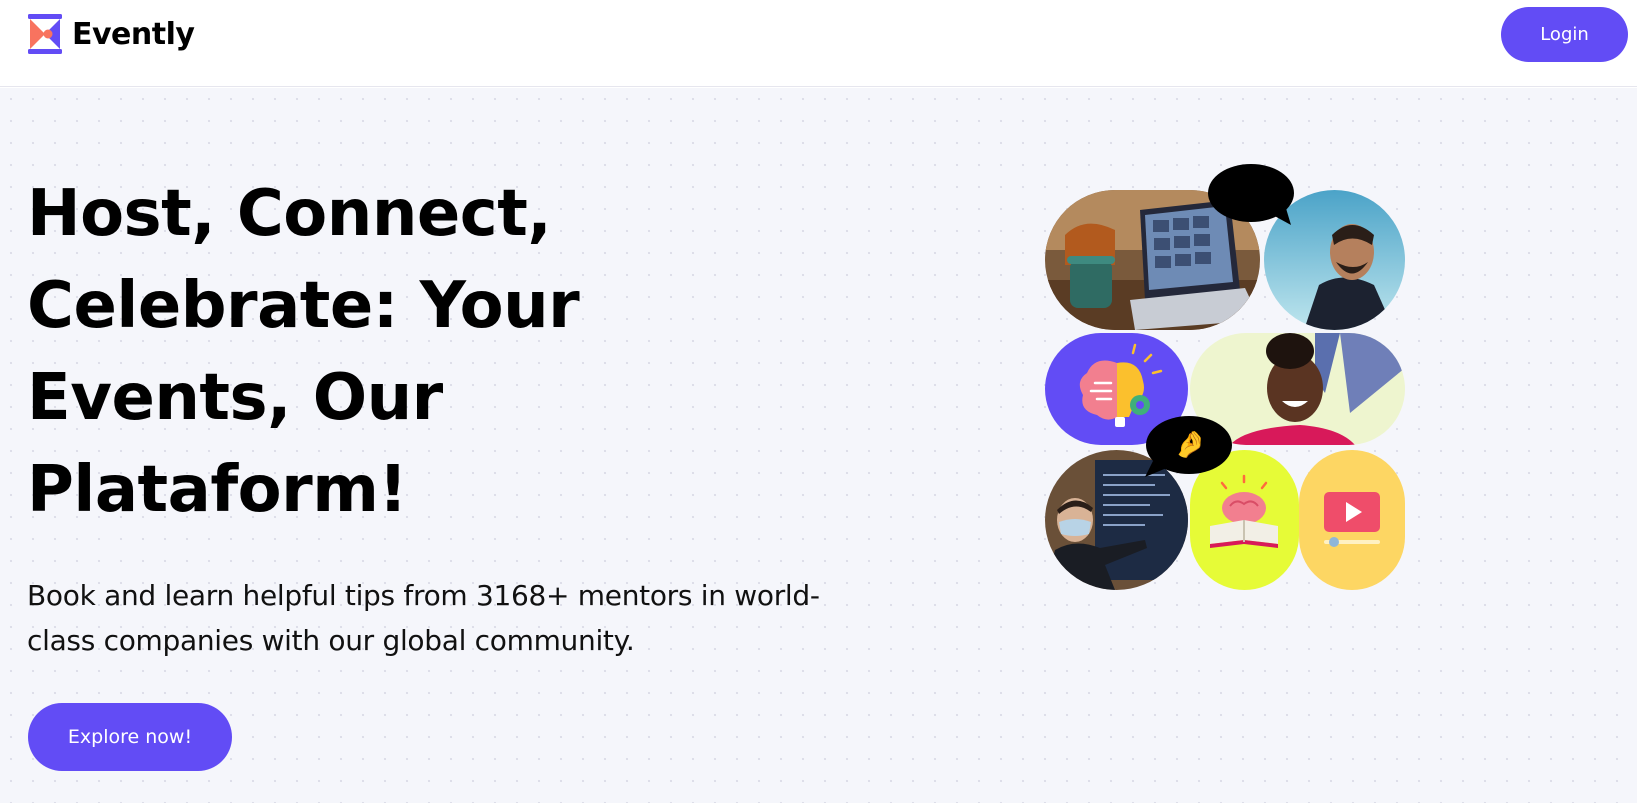 This screenshot has height=803, width=1637. I want to click on evently-logo-icon, so click(45, 34).